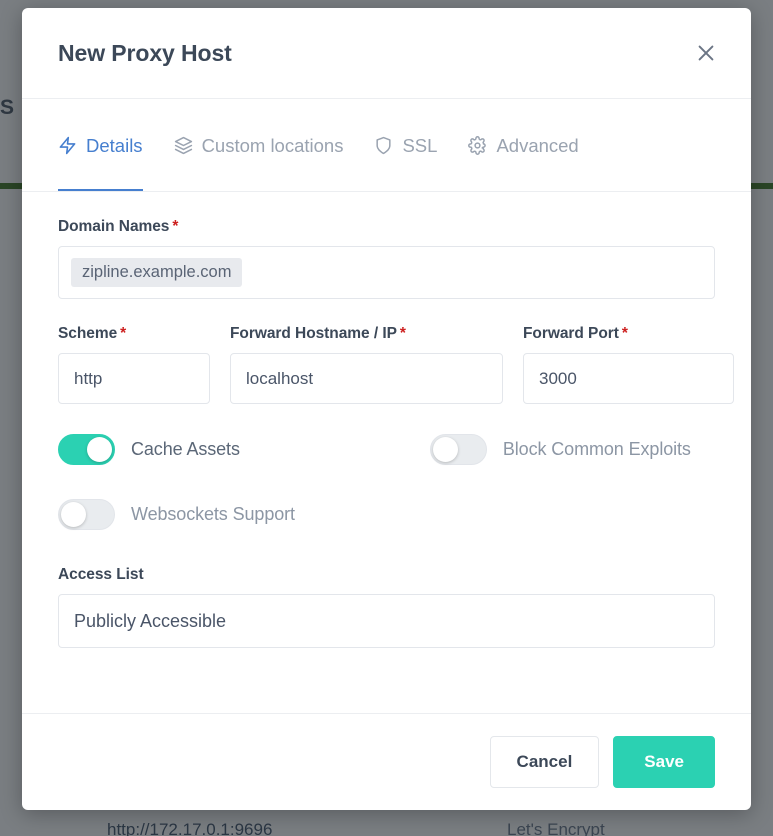 The image size is (773, 836). I want to click on close-icon, so click(706, 53).